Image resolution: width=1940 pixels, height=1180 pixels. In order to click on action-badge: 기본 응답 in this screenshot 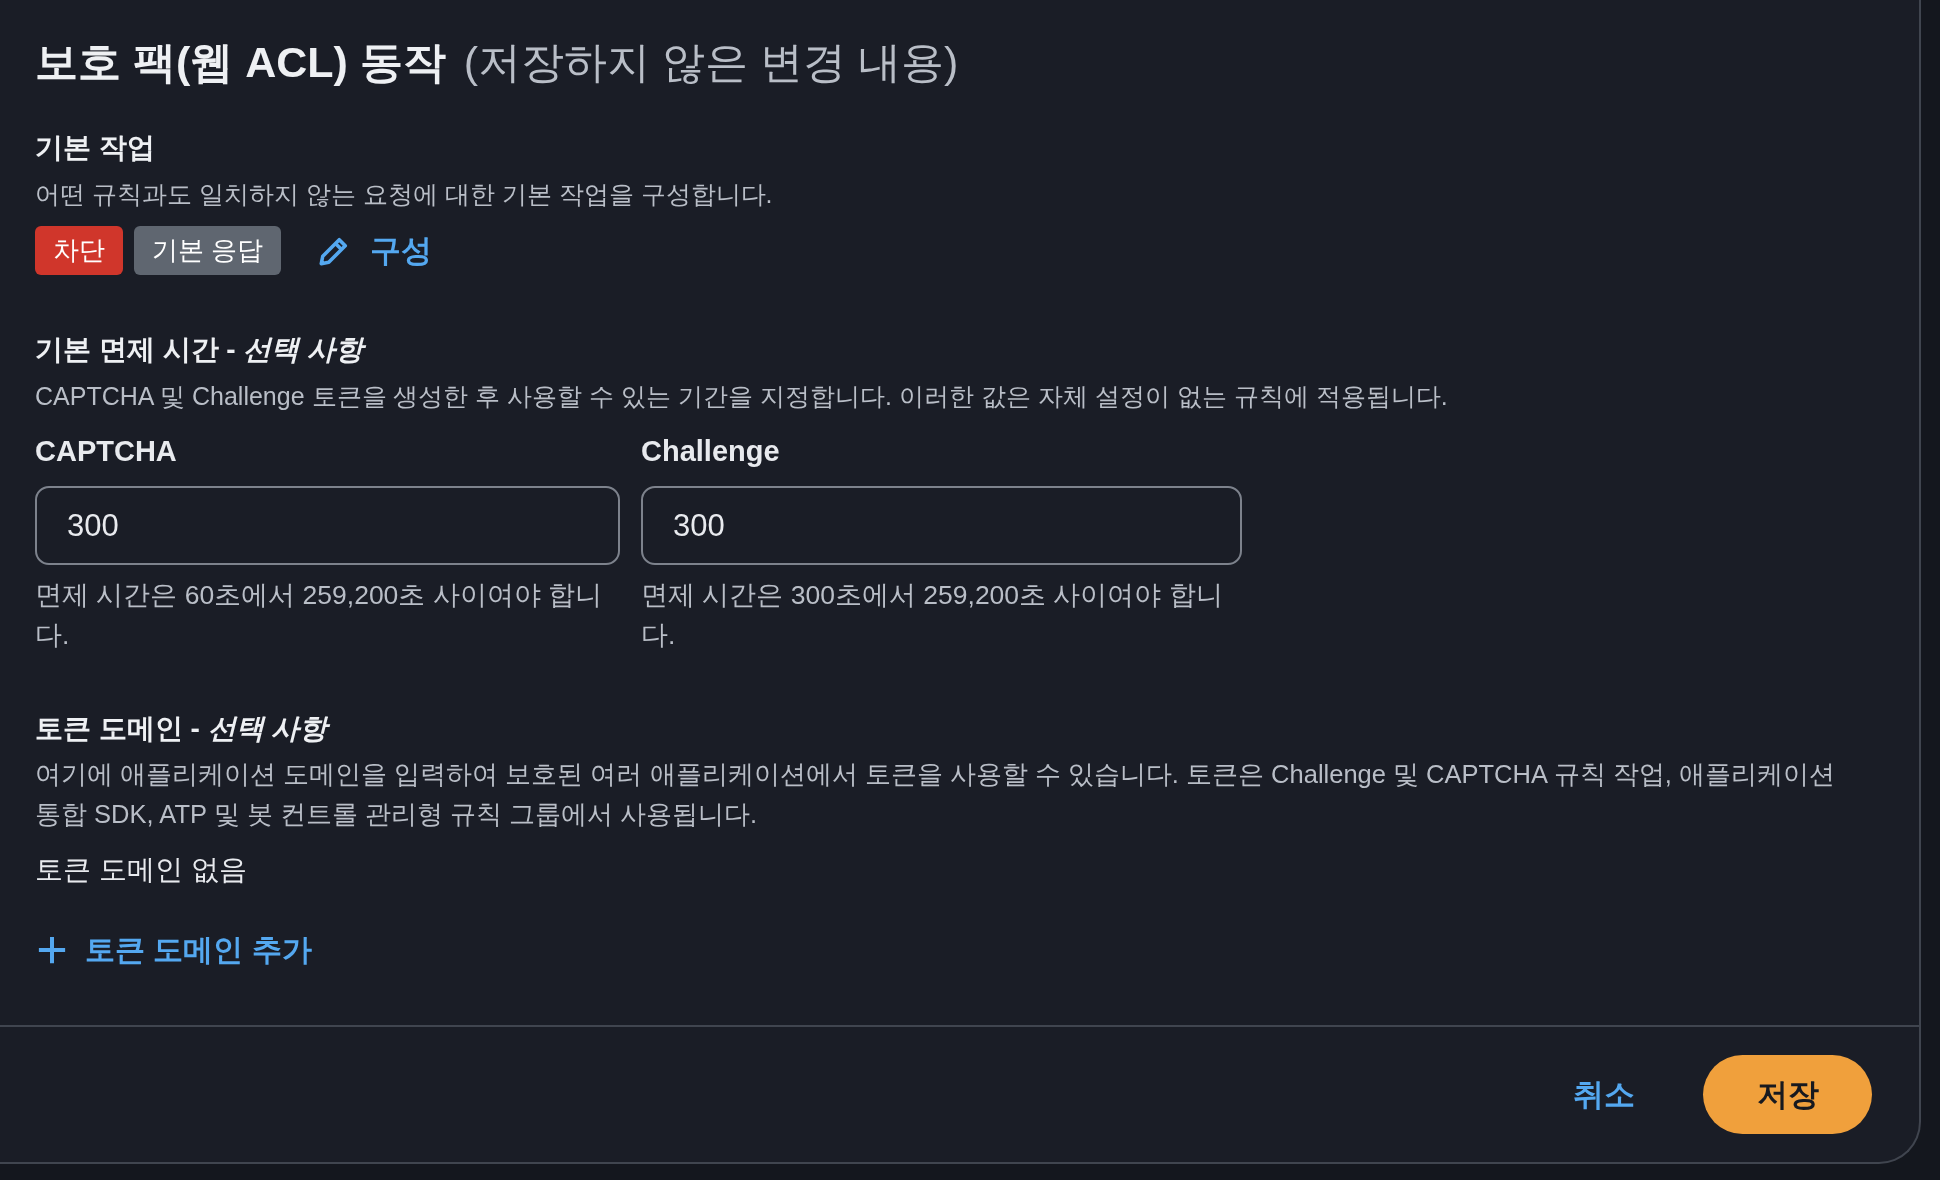, I will do `click(208, 250)`.